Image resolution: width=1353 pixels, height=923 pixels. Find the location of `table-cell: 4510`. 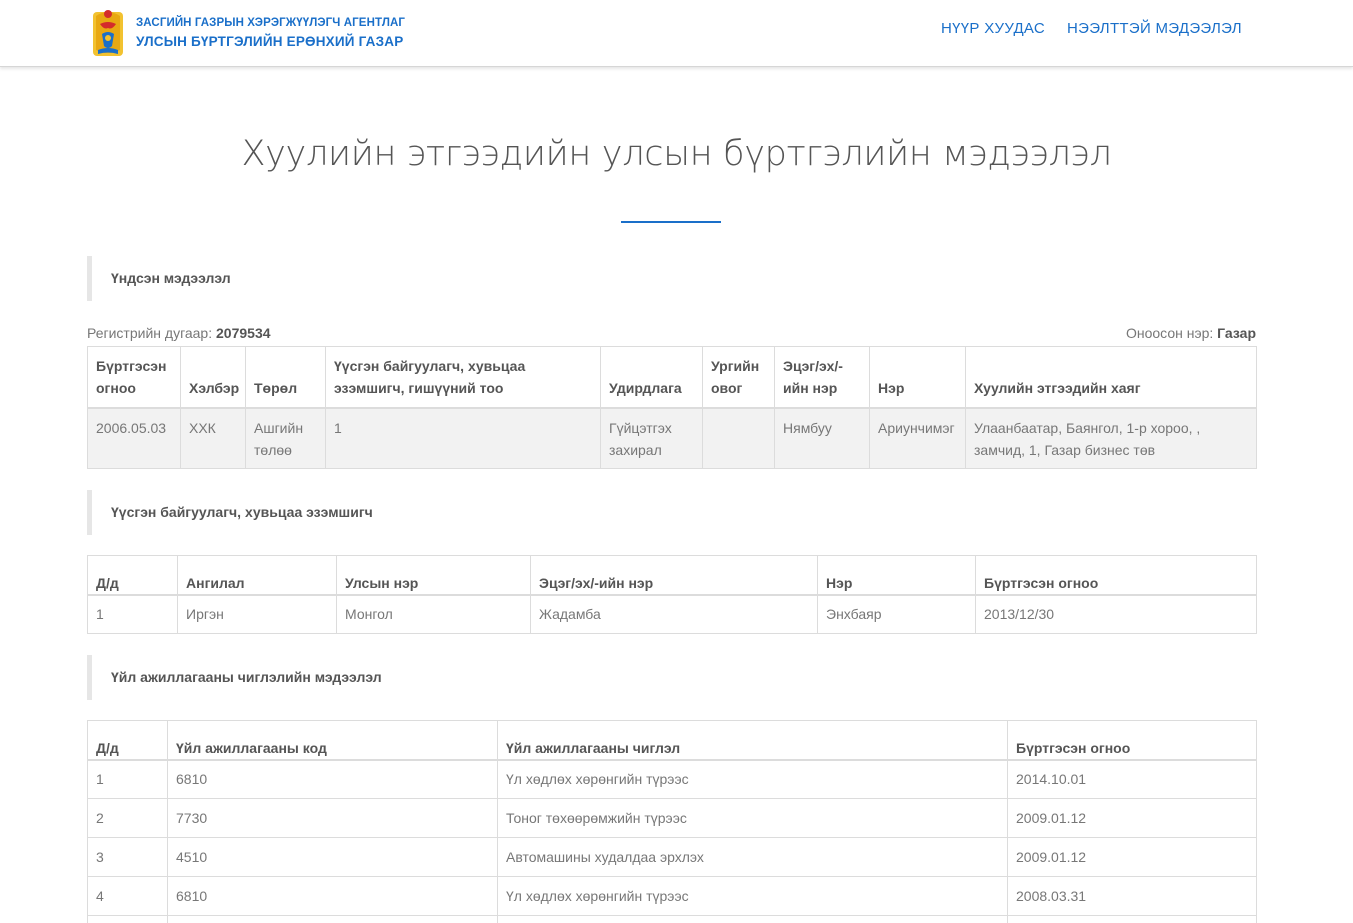

table-cell: 4510 is located at coordinates (332, 857).